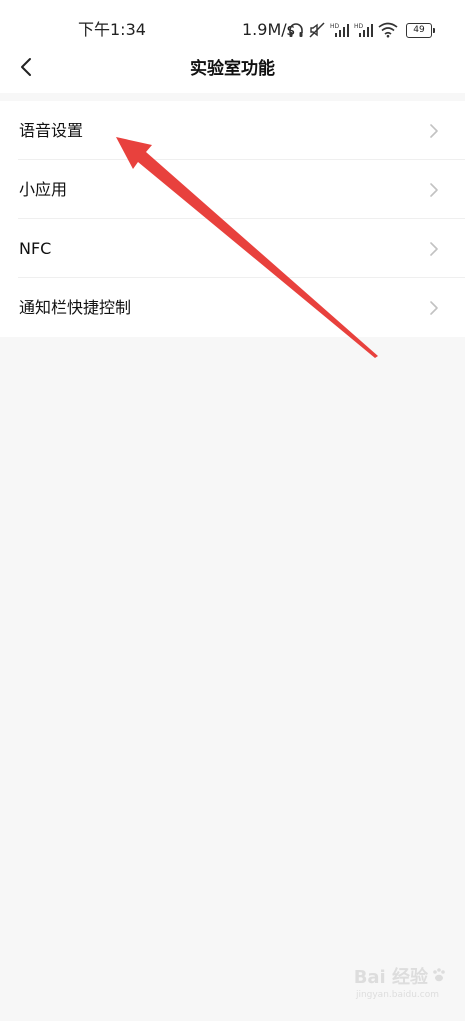 The image size is (465, 1021). What do you see at coordinates (317, 30) in the screenshot?
I see `mute-icon` at bounding box center [317, 30].